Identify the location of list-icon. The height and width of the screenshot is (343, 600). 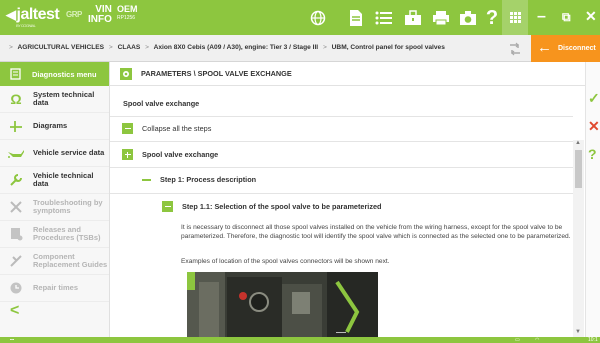
(384, 18).